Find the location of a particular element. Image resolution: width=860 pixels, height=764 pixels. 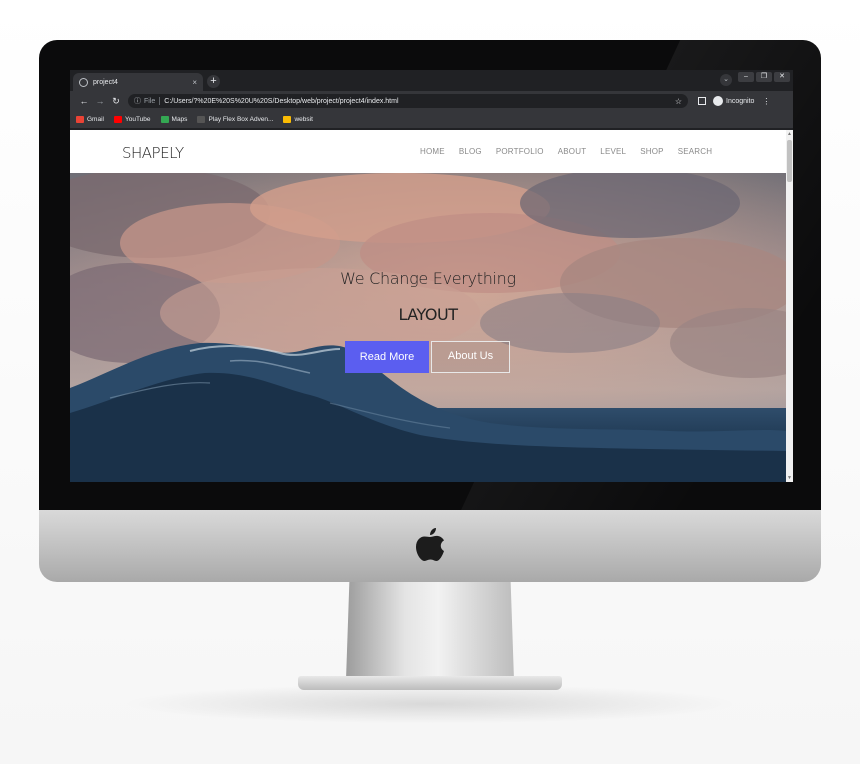

bookmark-websit: websit is located at coordinates (298, 119).